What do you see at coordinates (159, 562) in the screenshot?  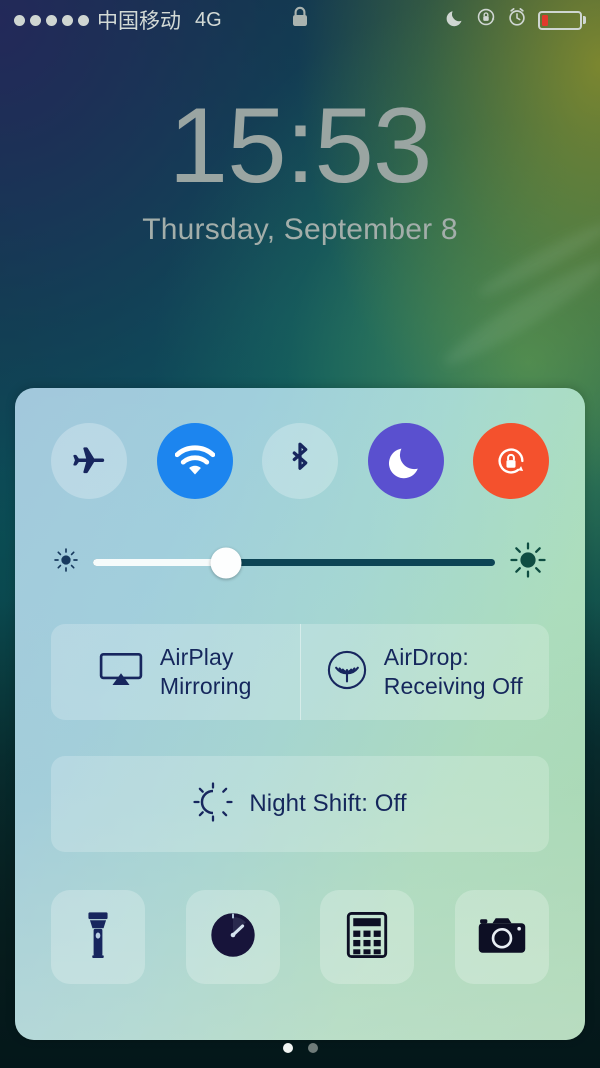 I see `brightness-fill` at bounding box center [159, 562].